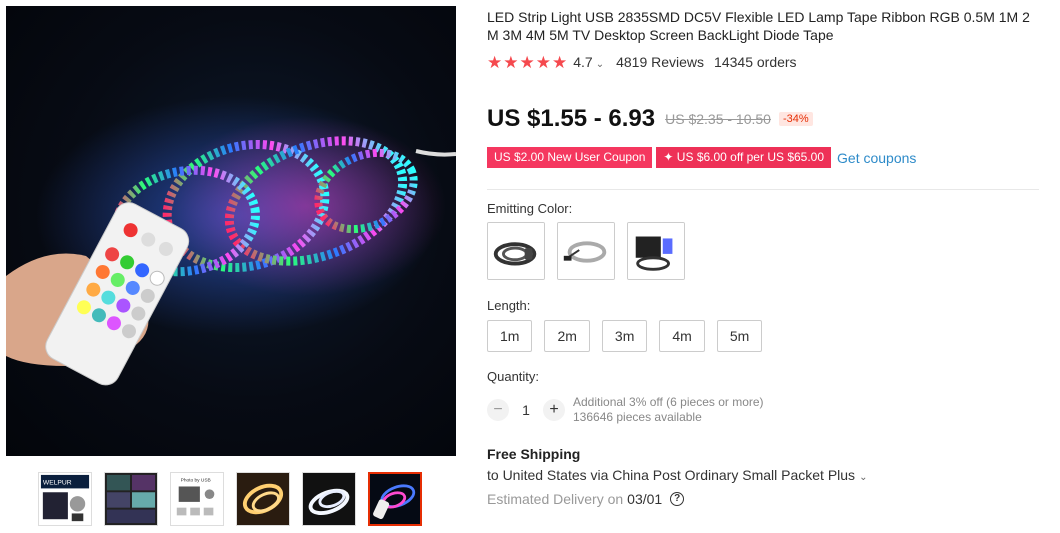 The width and height of the screenshot is (1060, 533). Describe the element at coordinates (567, 336) in the screenshot. I see `length-option-2m: 2m` at that location.